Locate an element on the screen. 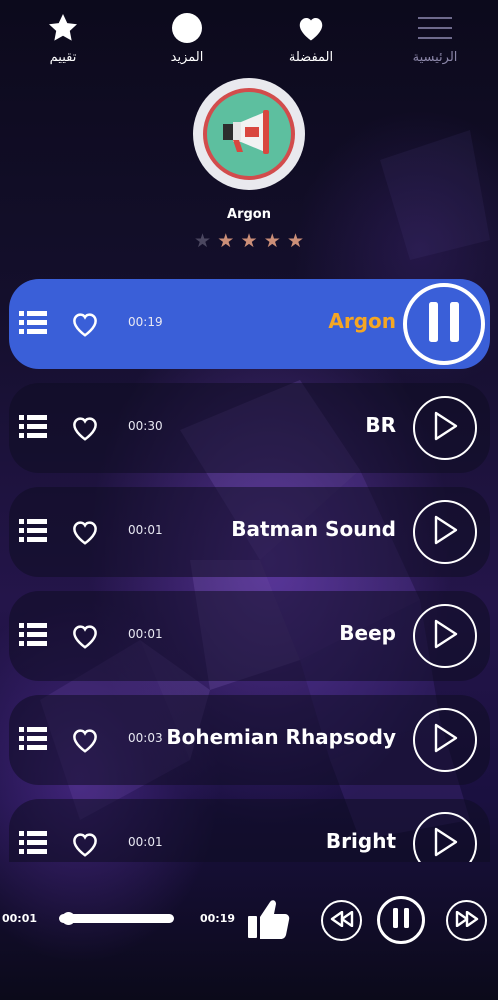 The width and height of the screenshot is (498, 1000). progress-bar is located at coordinates (116, 918).